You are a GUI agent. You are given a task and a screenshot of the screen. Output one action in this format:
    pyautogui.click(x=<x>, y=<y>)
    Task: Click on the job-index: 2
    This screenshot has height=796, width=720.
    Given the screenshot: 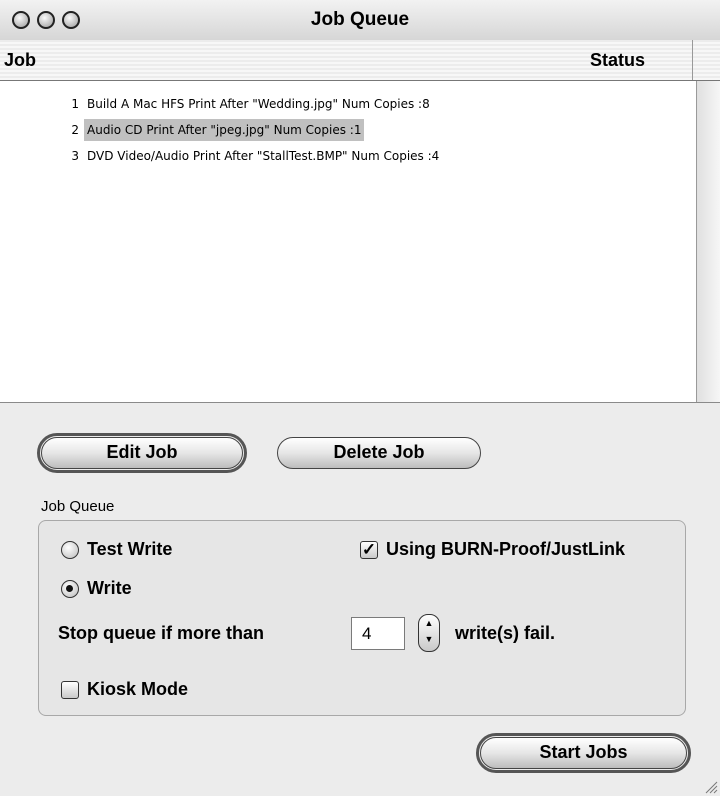 What is the action you would take?
    pyautogui.click(x=75, y=130)
    